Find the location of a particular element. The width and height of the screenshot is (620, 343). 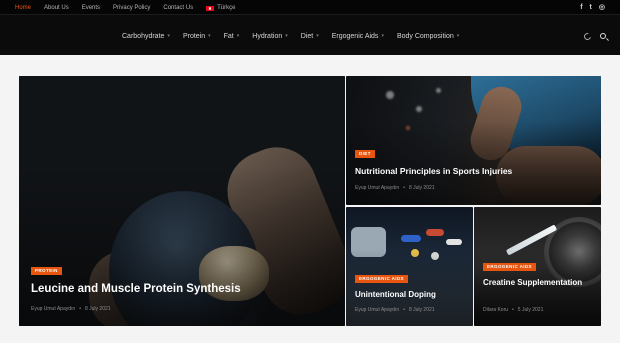

language-switch: Türkçe is located at coordinates (220, 8).